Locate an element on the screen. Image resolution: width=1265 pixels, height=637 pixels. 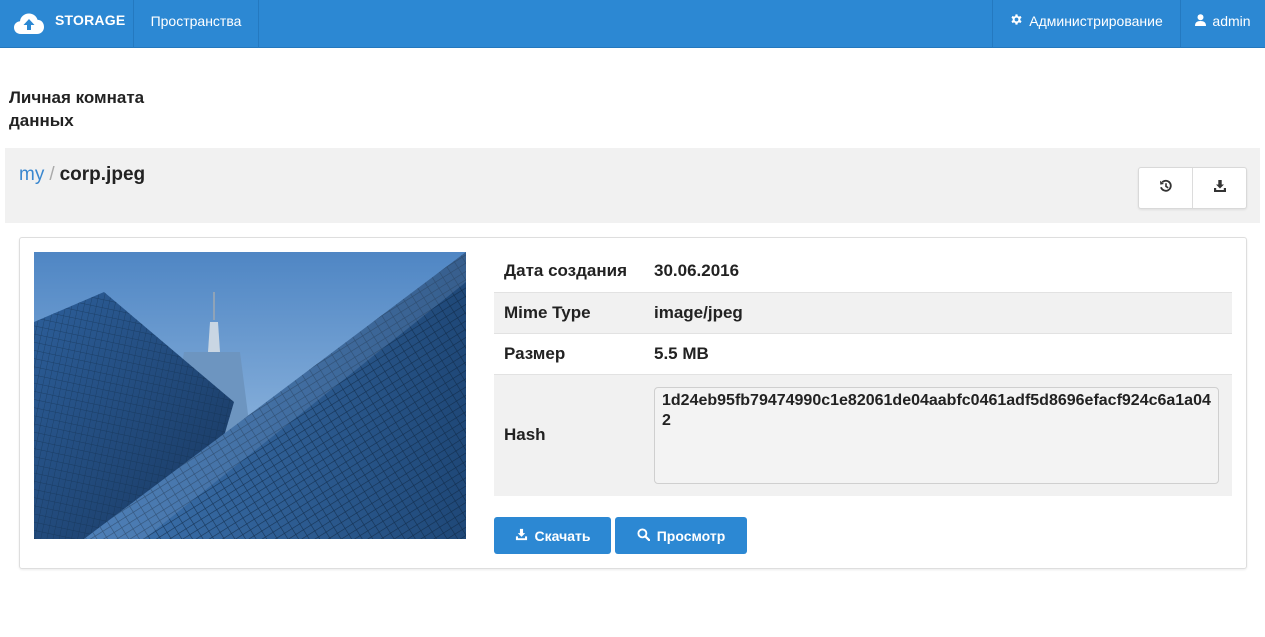
view-button: Просмотр is located at coordinates (681, 535).